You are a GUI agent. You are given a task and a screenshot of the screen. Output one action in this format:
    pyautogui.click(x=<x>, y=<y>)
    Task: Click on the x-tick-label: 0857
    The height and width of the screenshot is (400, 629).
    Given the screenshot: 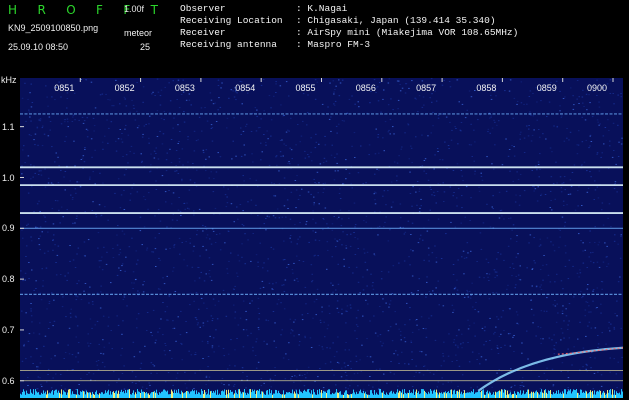 What is the action you would take?
    pyautogui.click(x=426, y=88)
    